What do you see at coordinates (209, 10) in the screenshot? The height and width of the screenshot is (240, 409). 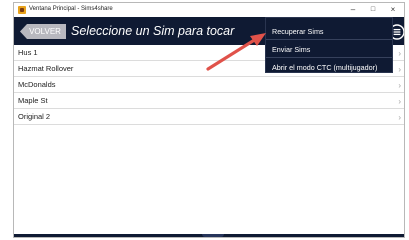 I see `title-bar: Ventana Principal - Sims4share – □ ×` at bounding box center [209, 10].